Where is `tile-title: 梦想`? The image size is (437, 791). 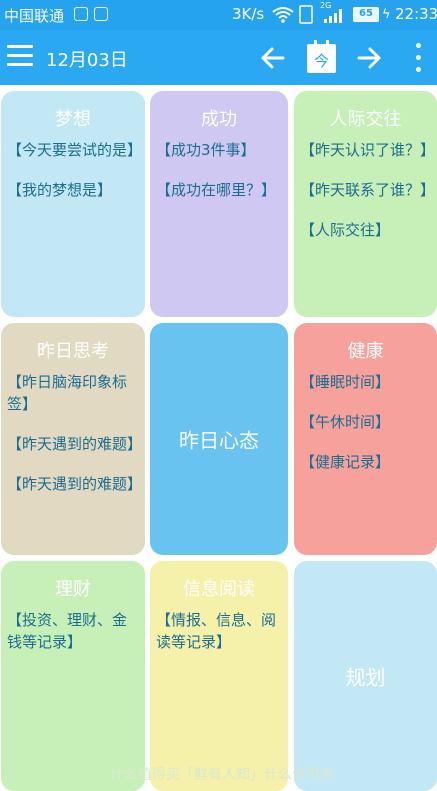 tile-title: 梦想 is located at coordinates (73, 119).